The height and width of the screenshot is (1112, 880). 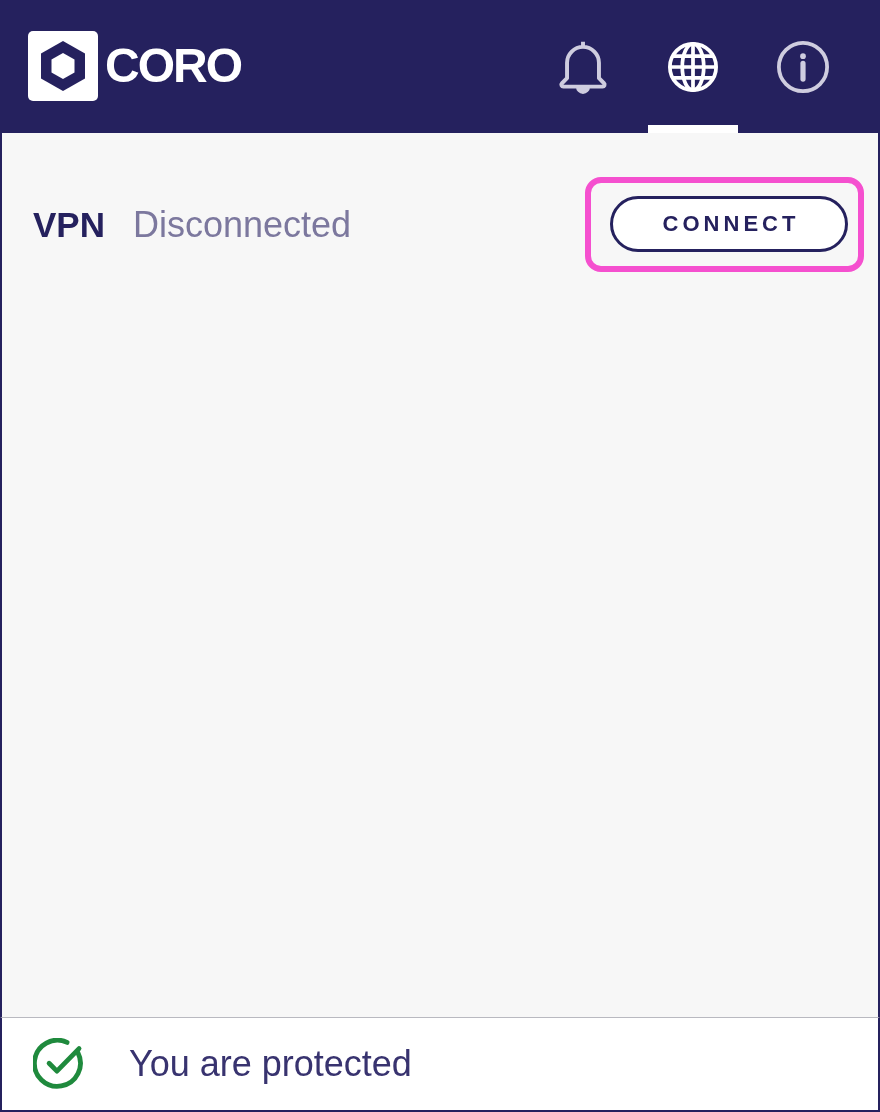 I want to click on vpn-status: Disconnected, so click(x=242, y=224).